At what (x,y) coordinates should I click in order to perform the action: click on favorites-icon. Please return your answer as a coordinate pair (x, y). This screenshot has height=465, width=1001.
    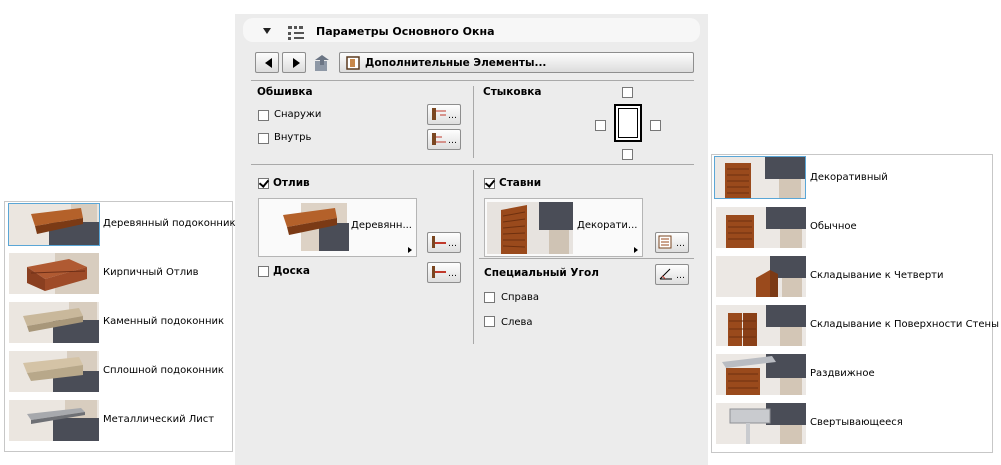
    Looking at the image, I should click on (322, 63).